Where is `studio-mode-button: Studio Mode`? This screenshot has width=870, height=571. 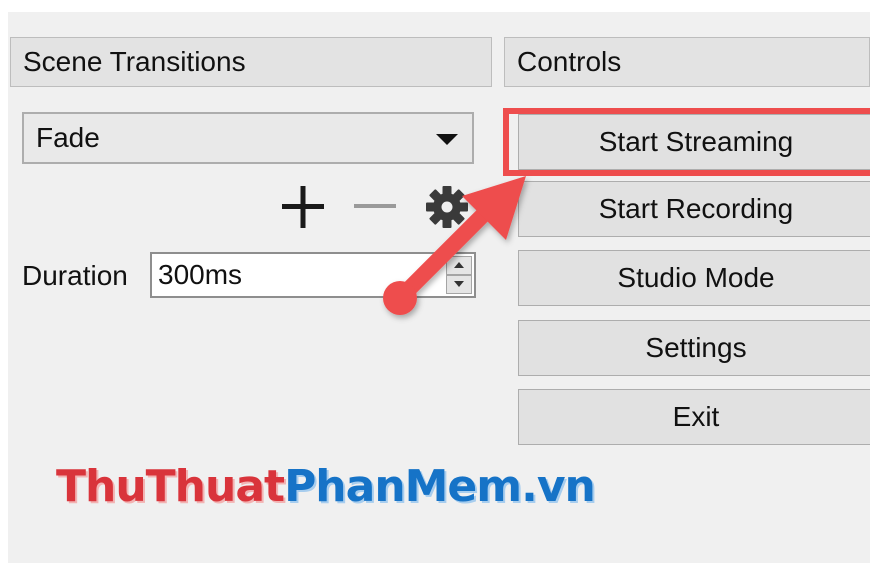 studio-mode-button: Studio Mode is located at coordinates (694, 278).